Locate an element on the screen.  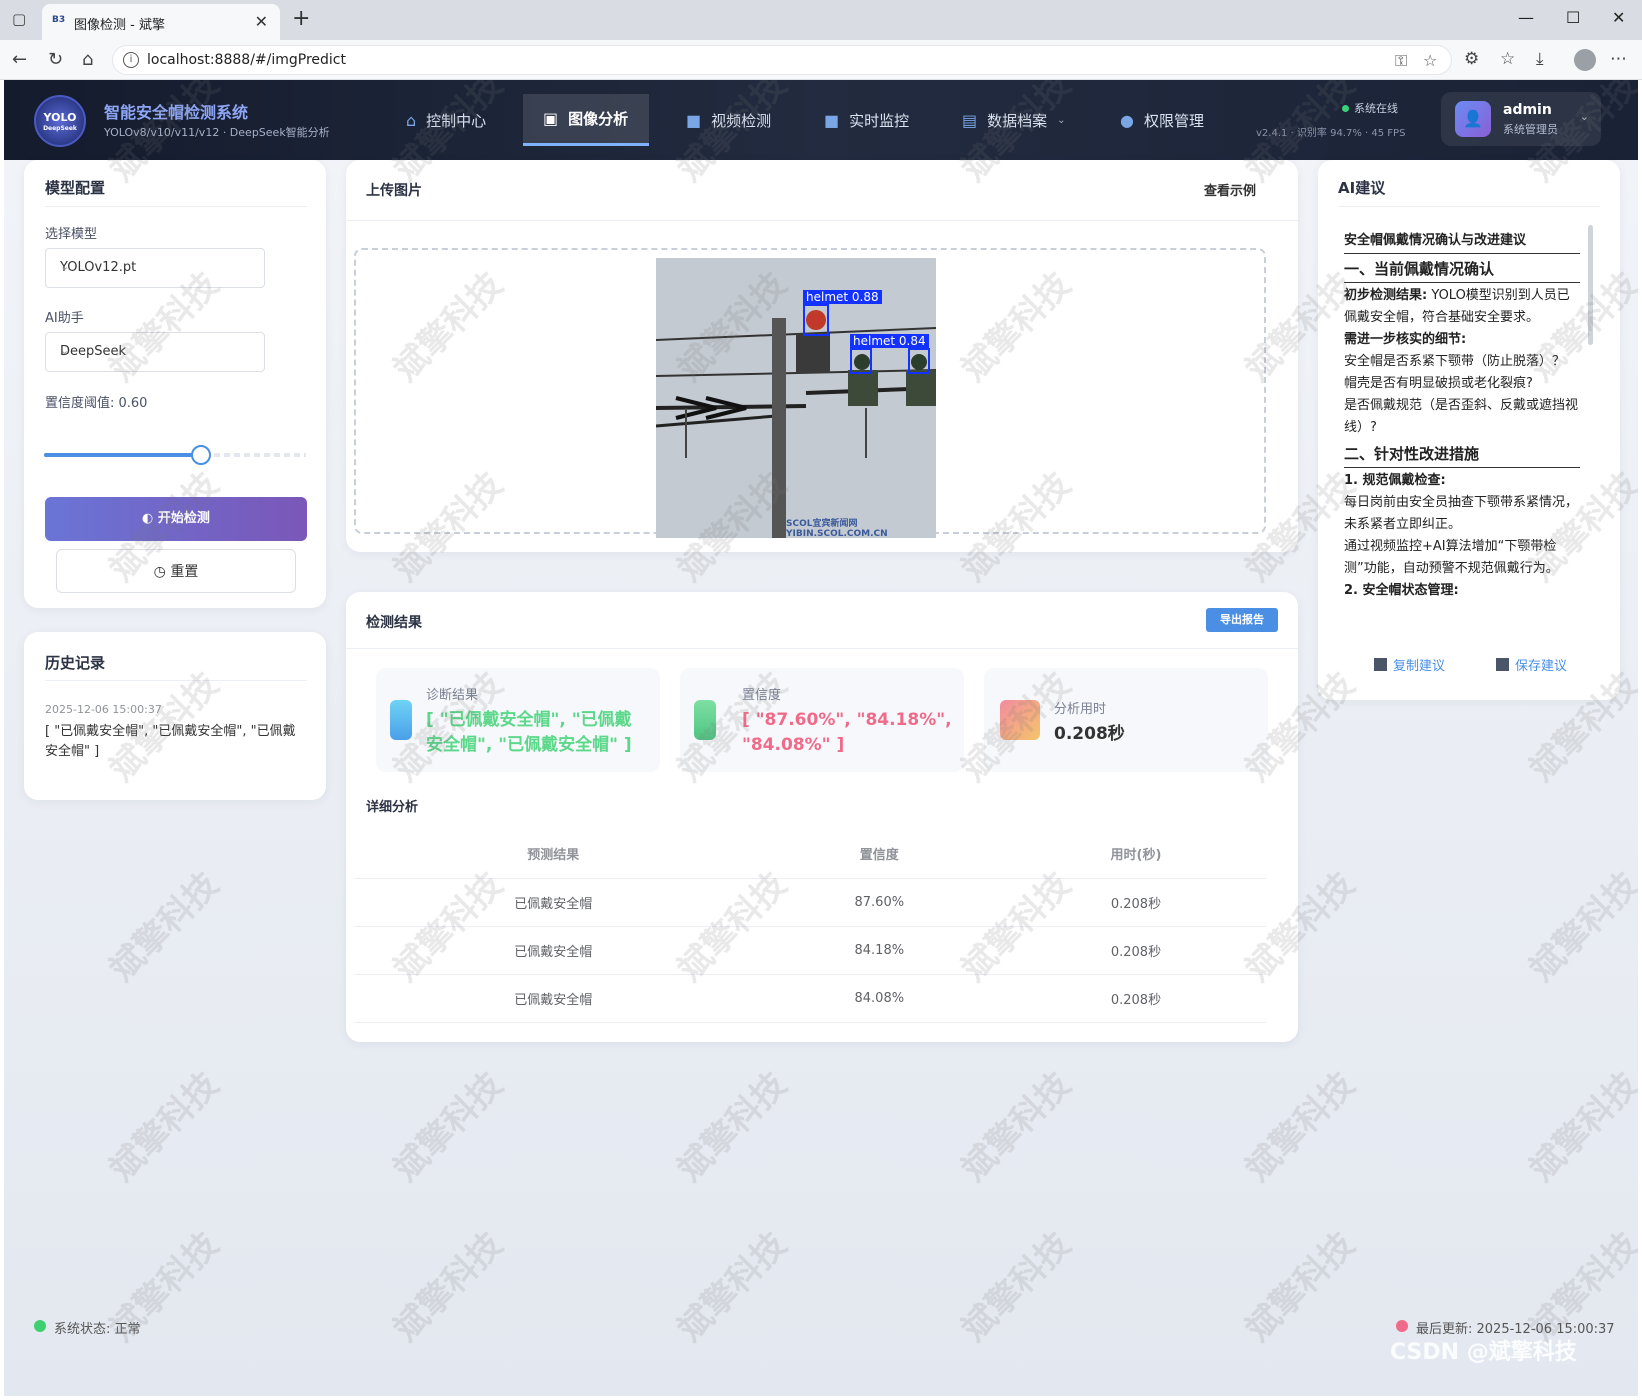
model-config-title: 模型配置 is located at coordinates (75, 188).